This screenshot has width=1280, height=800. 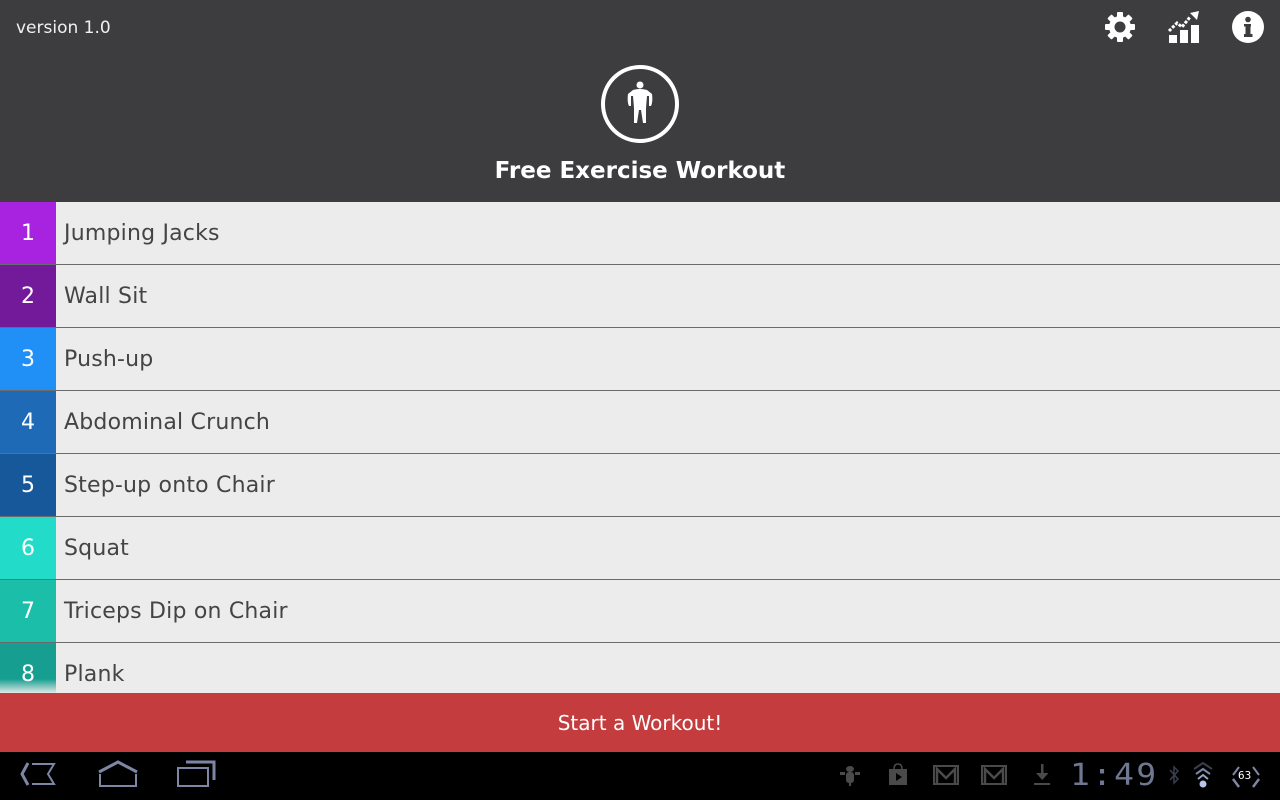 I want to click on exercise-name: Push-up, so click(x=109, y=359).